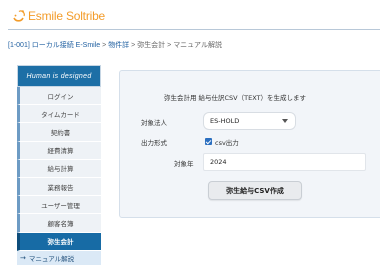 The image size is (380, 274). What do you see at coordinates (59, 132) in the screenshot?
I see `sidebar-item-contract: 契約書` at bounding box center [59, 132].